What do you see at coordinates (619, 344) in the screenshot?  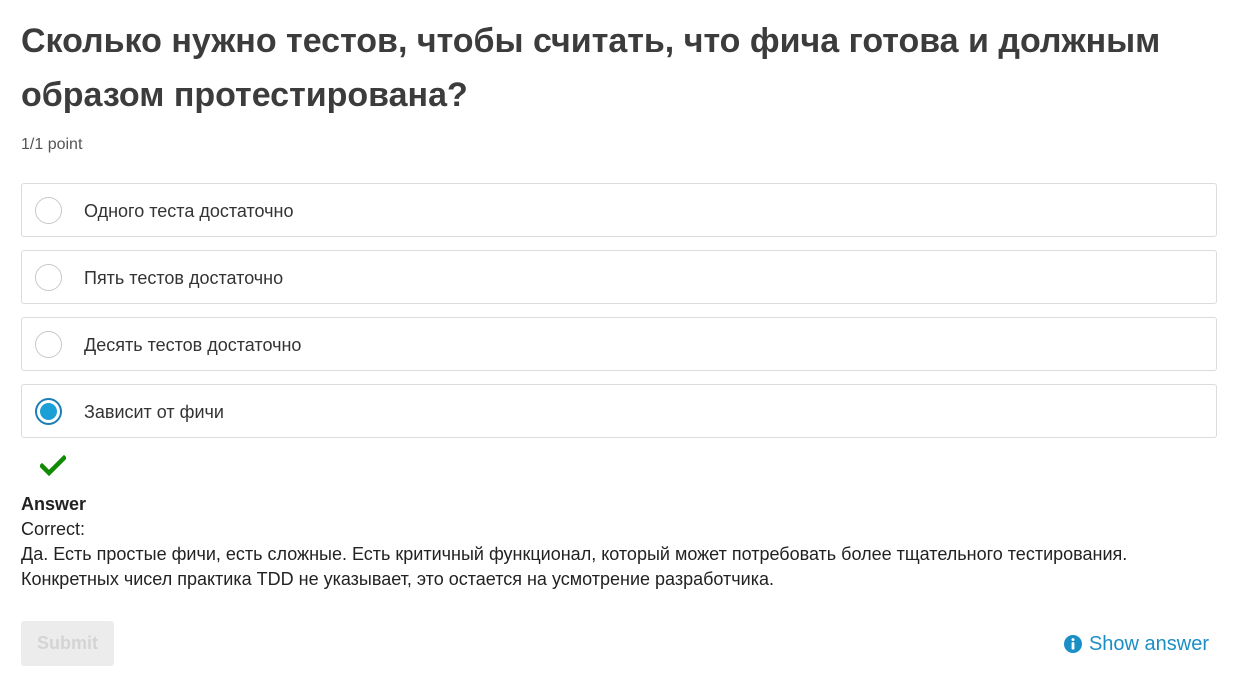 I see `option-ten-tests: Десять тестов достаточно` at bounding box center [619, 344].